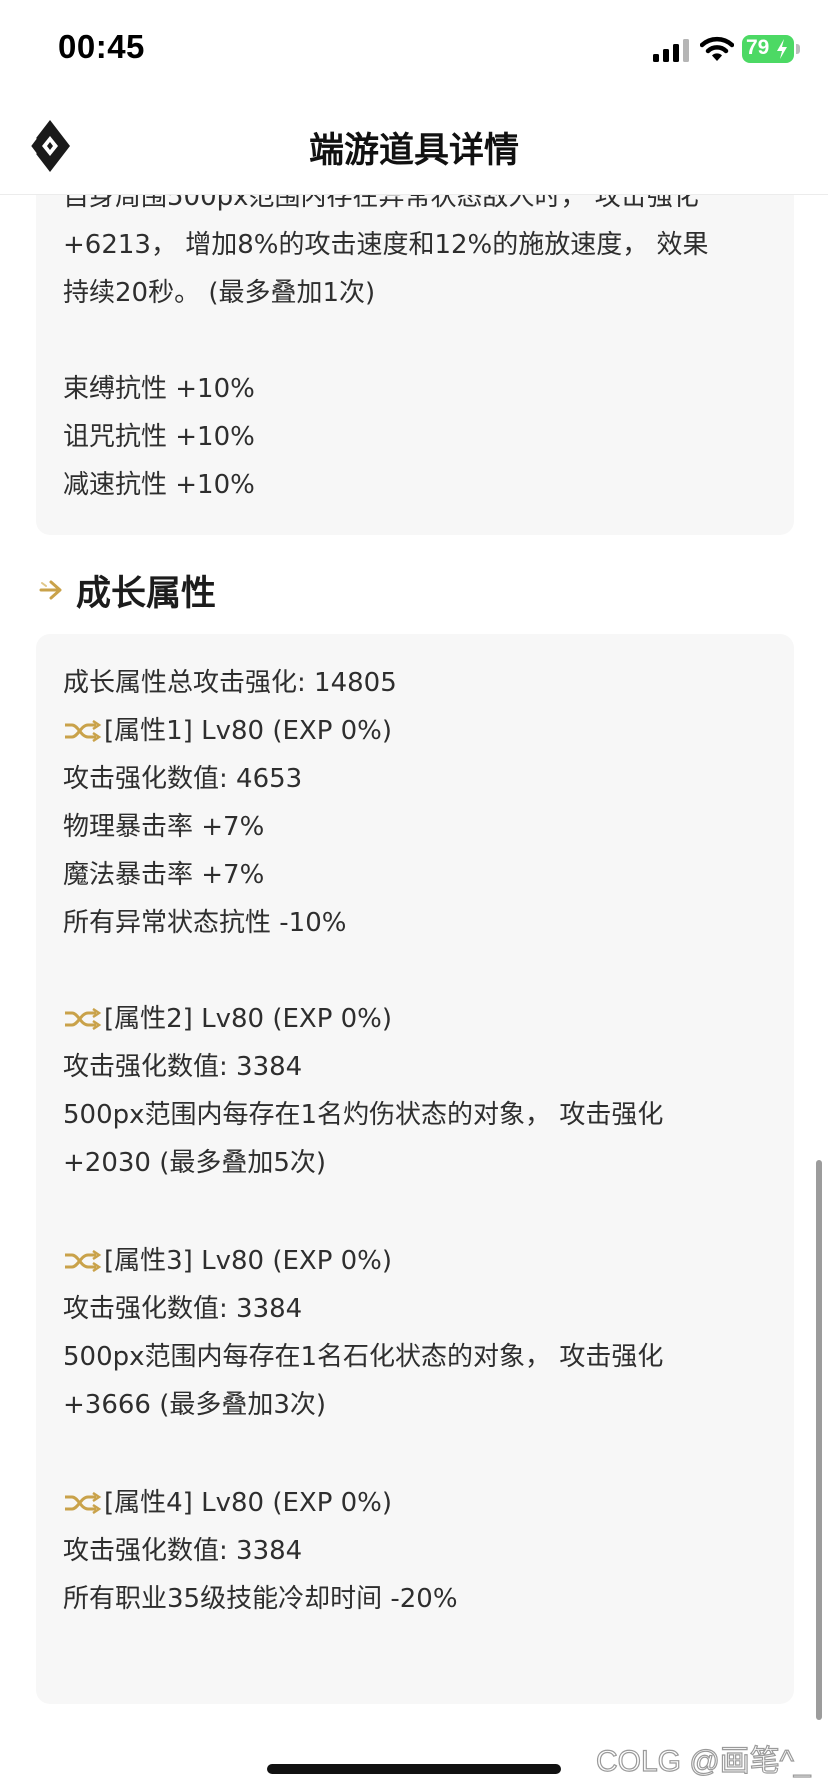  What do you see at coordinates (146, 593) in the screenshot?
I see `section-title: 成长属性` at bounding box center [146, 593].